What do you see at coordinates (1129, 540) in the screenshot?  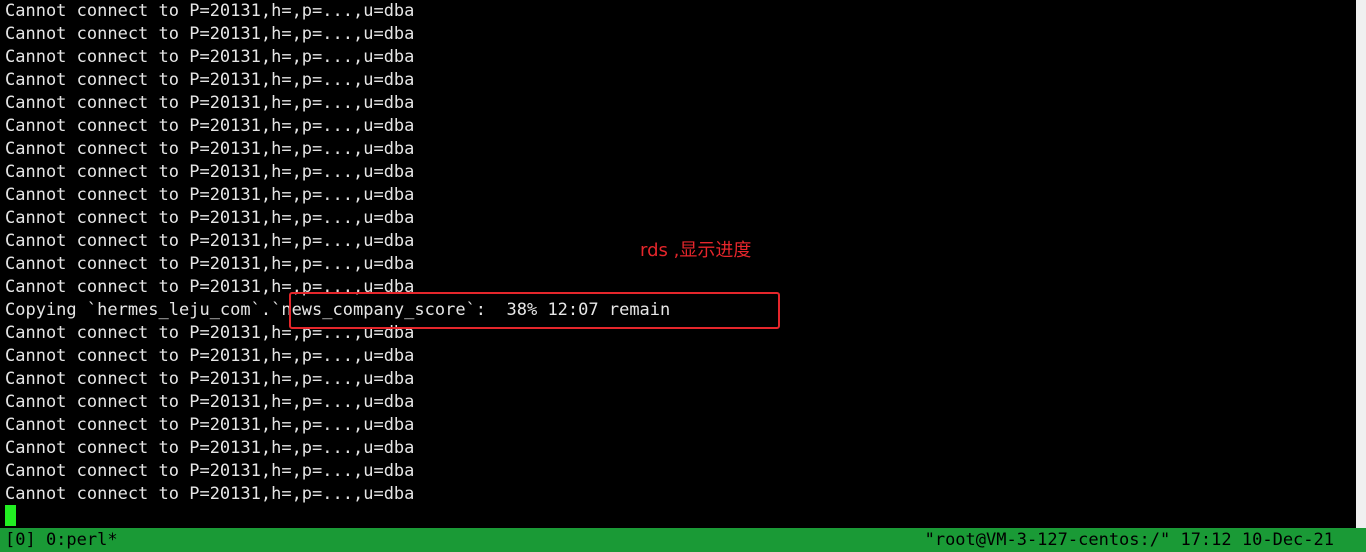 I see `host-clock: "root@VM-3-127-centos:/" 17:12 10-Dec-21` at bounding box center [1129, 540].